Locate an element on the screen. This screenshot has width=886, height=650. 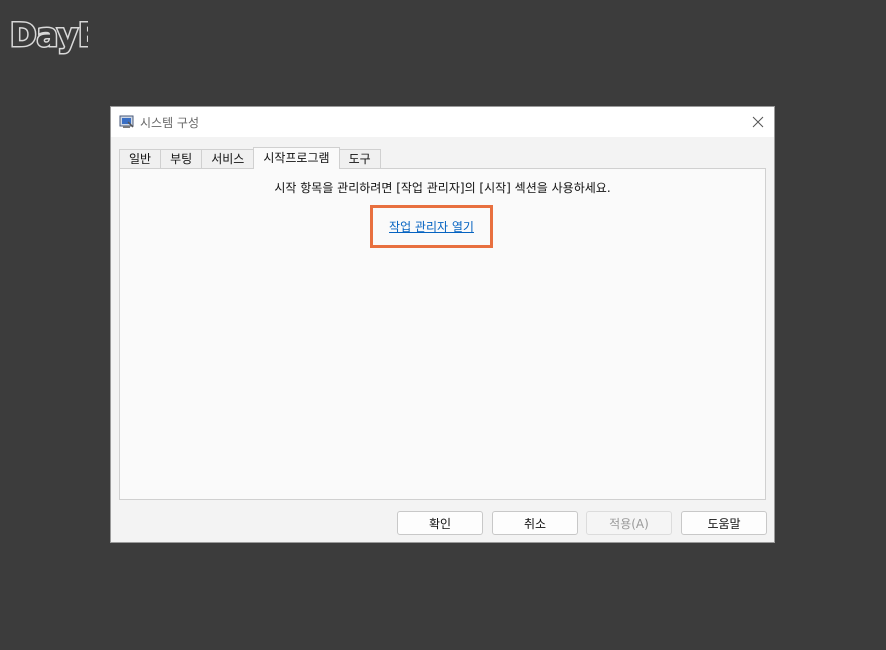
title-bar: 시스템 구성 is located at coordinates (442, 122).